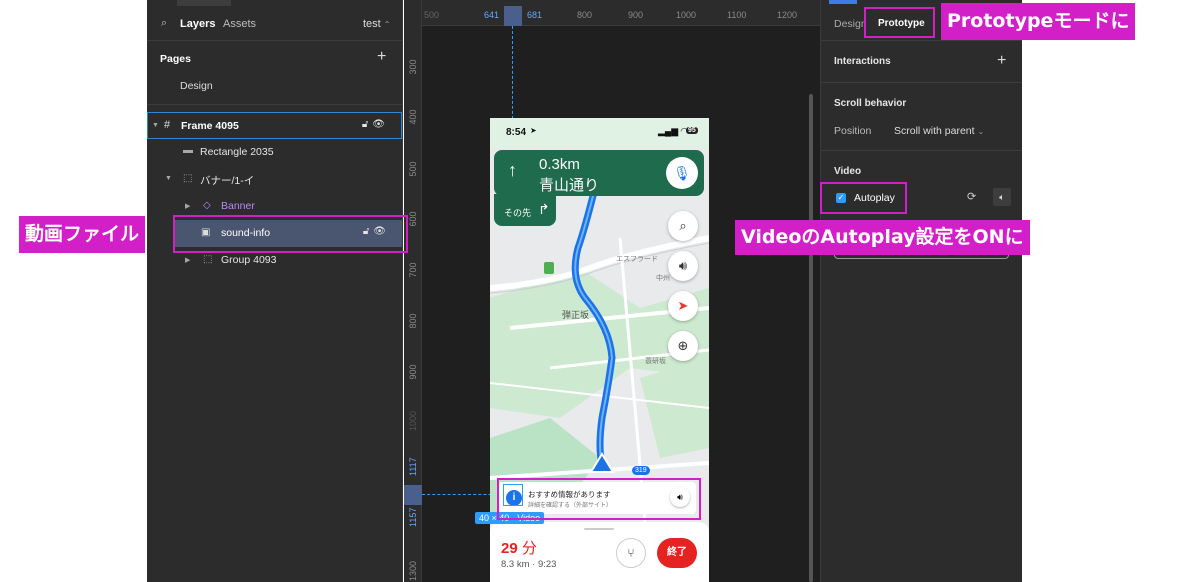 The height and width of the screenshot is (582, 1200). I want to click on map-report-button: ⊕, so click(683, 346).